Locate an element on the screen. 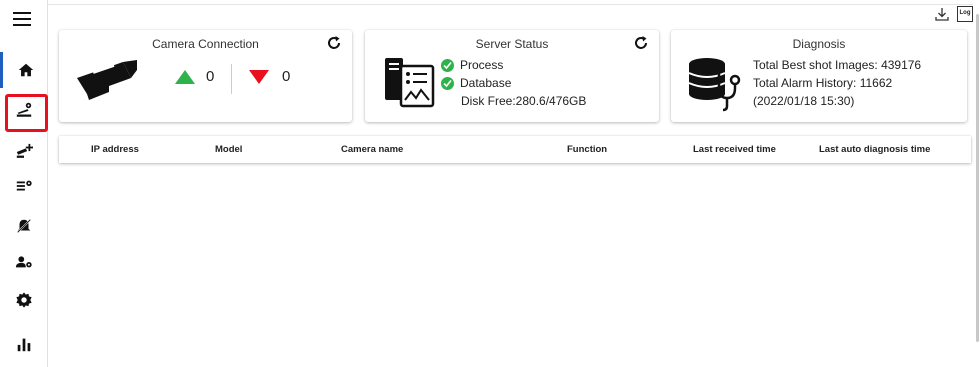  sidebar-item-settings is located at coordinates (24, 300).